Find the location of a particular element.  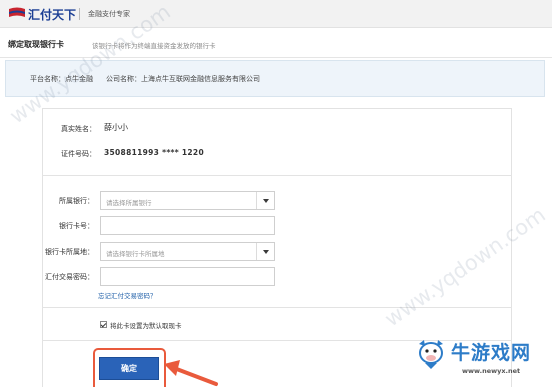

bank-label: 所属银行： is located at coordinates (76, 201).